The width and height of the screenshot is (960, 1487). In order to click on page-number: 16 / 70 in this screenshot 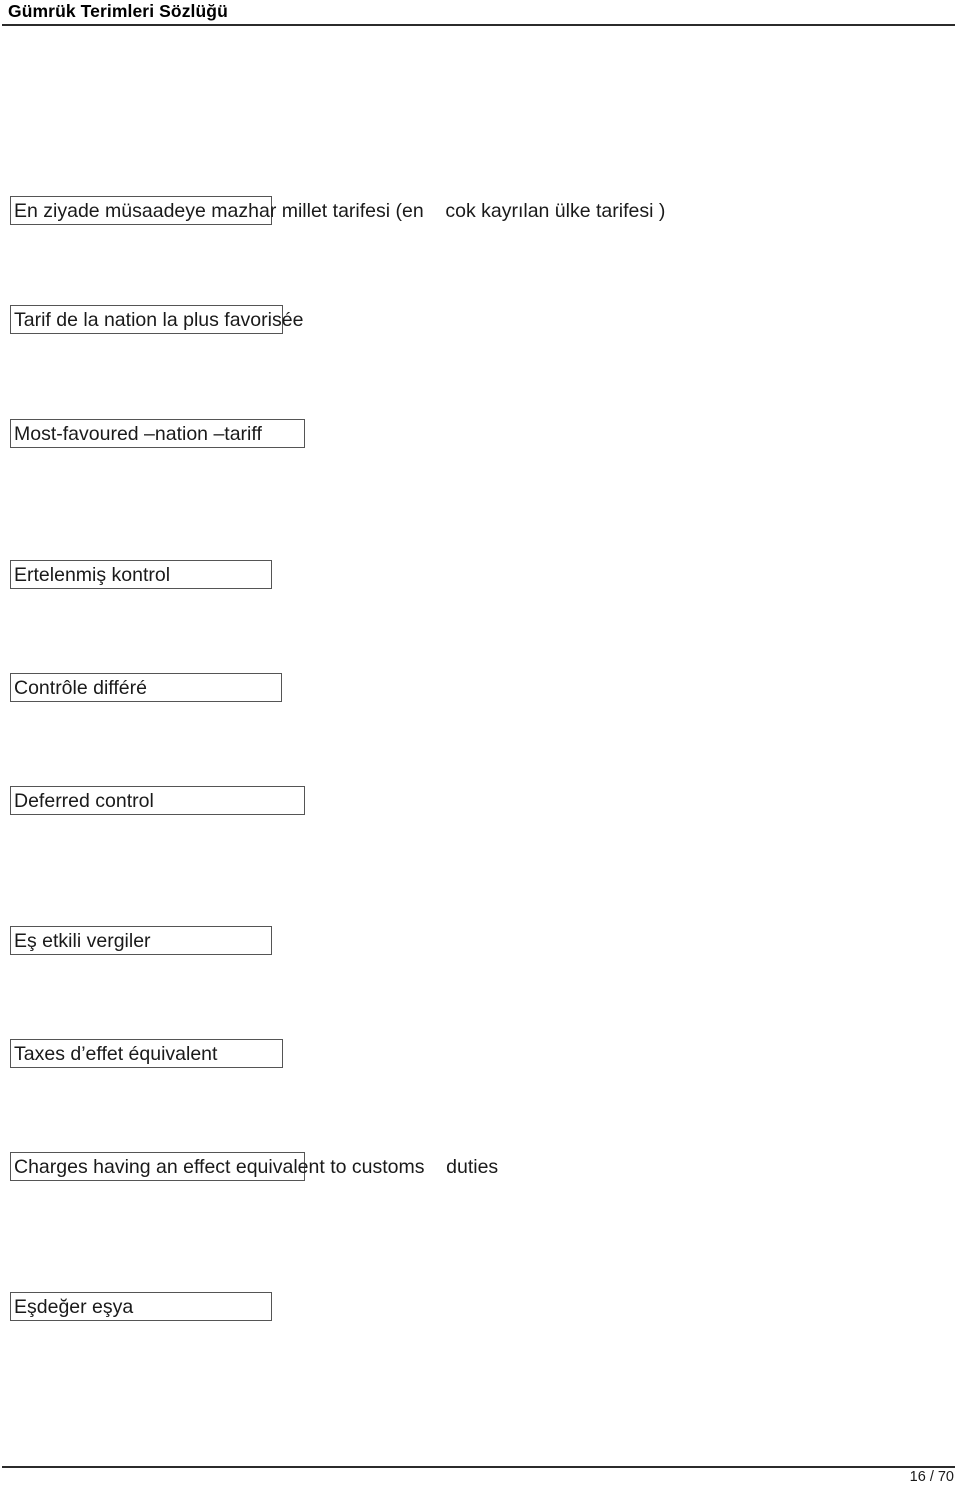, I will do `click(931, 1477)`.